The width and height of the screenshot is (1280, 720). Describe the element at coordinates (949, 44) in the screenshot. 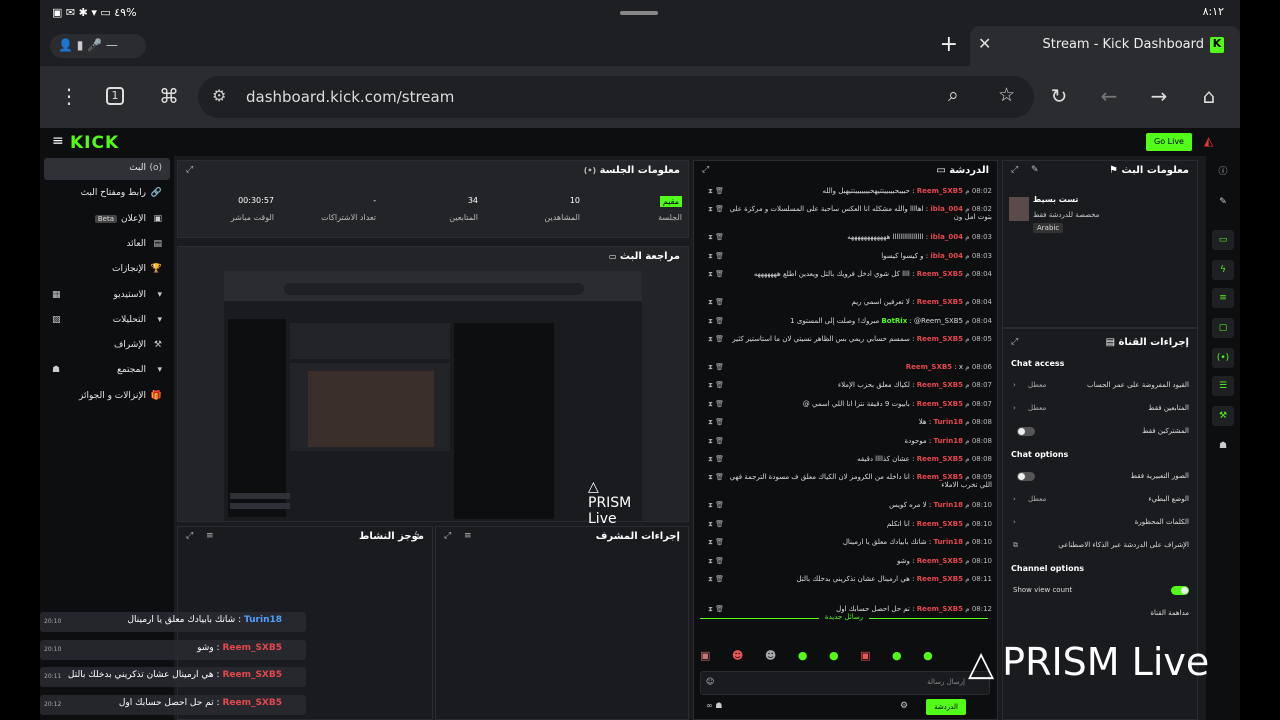

I see `new-tab-button: +` at that location.